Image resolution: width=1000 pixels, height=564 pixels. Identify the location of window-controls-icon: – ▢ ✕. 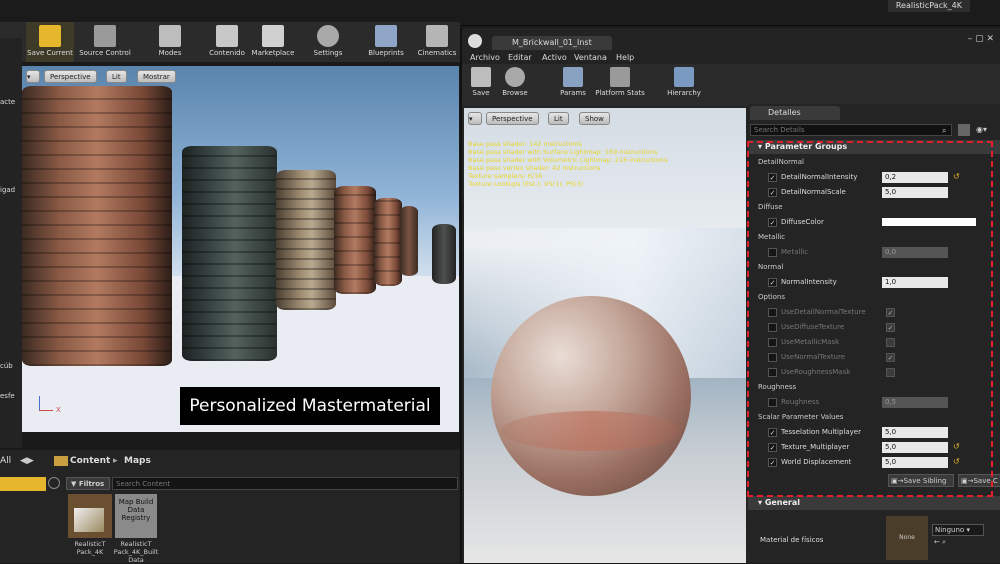
(981, 39).